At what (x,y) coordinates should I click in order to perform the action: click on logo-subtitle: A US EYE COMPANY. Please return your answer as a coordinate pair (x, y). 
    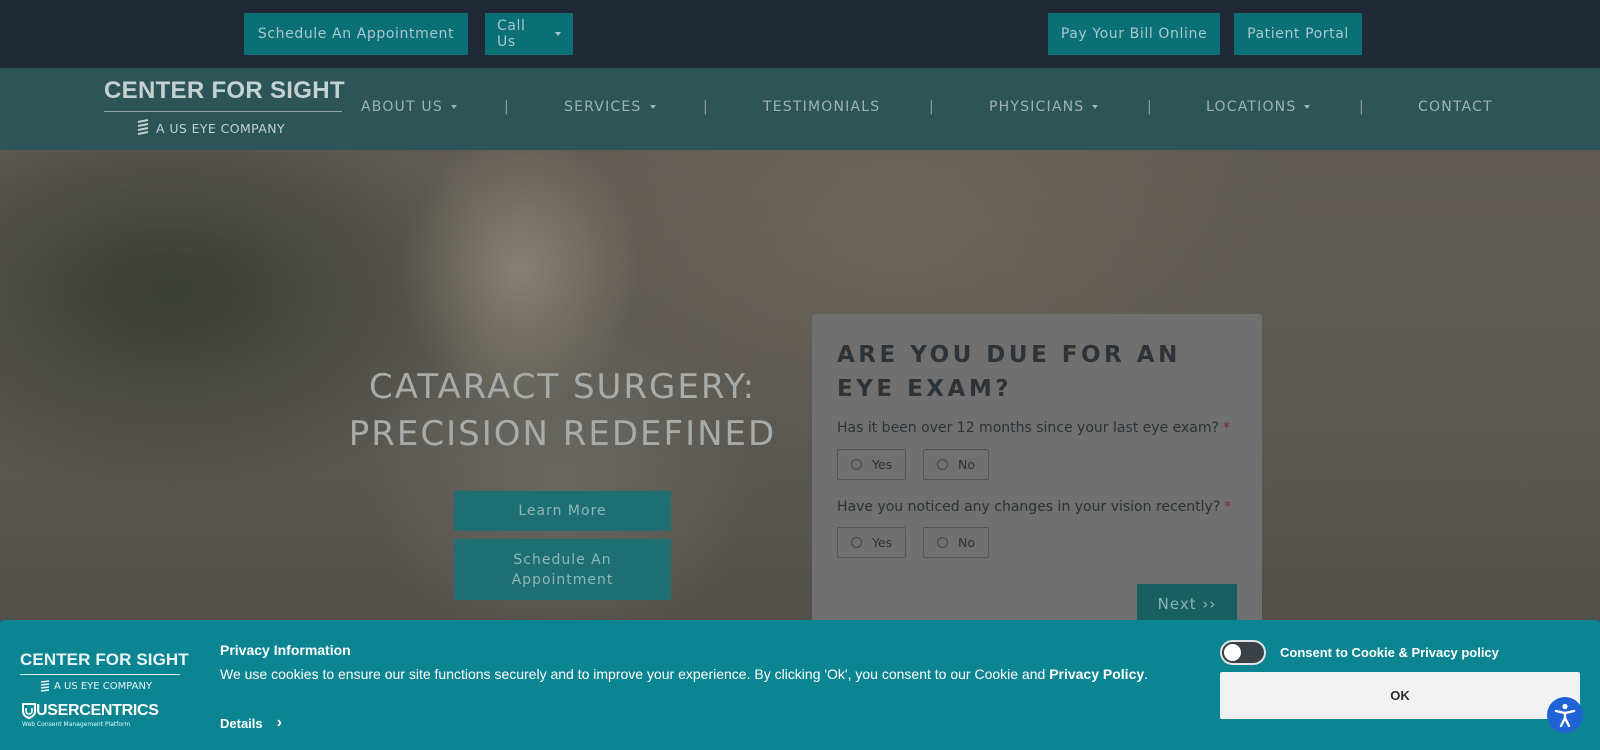
    Looking at the image, I should click on (210, 128).